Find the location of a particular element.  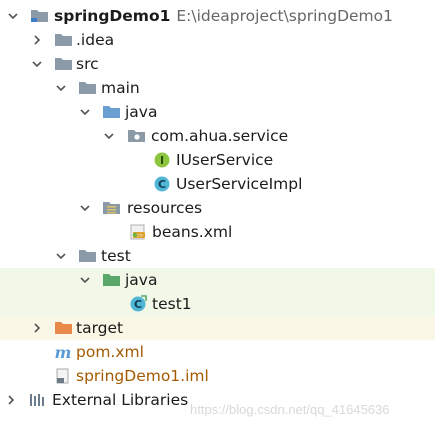

tree-row-pom: m pom.xml is located at coordinates (217, 352).